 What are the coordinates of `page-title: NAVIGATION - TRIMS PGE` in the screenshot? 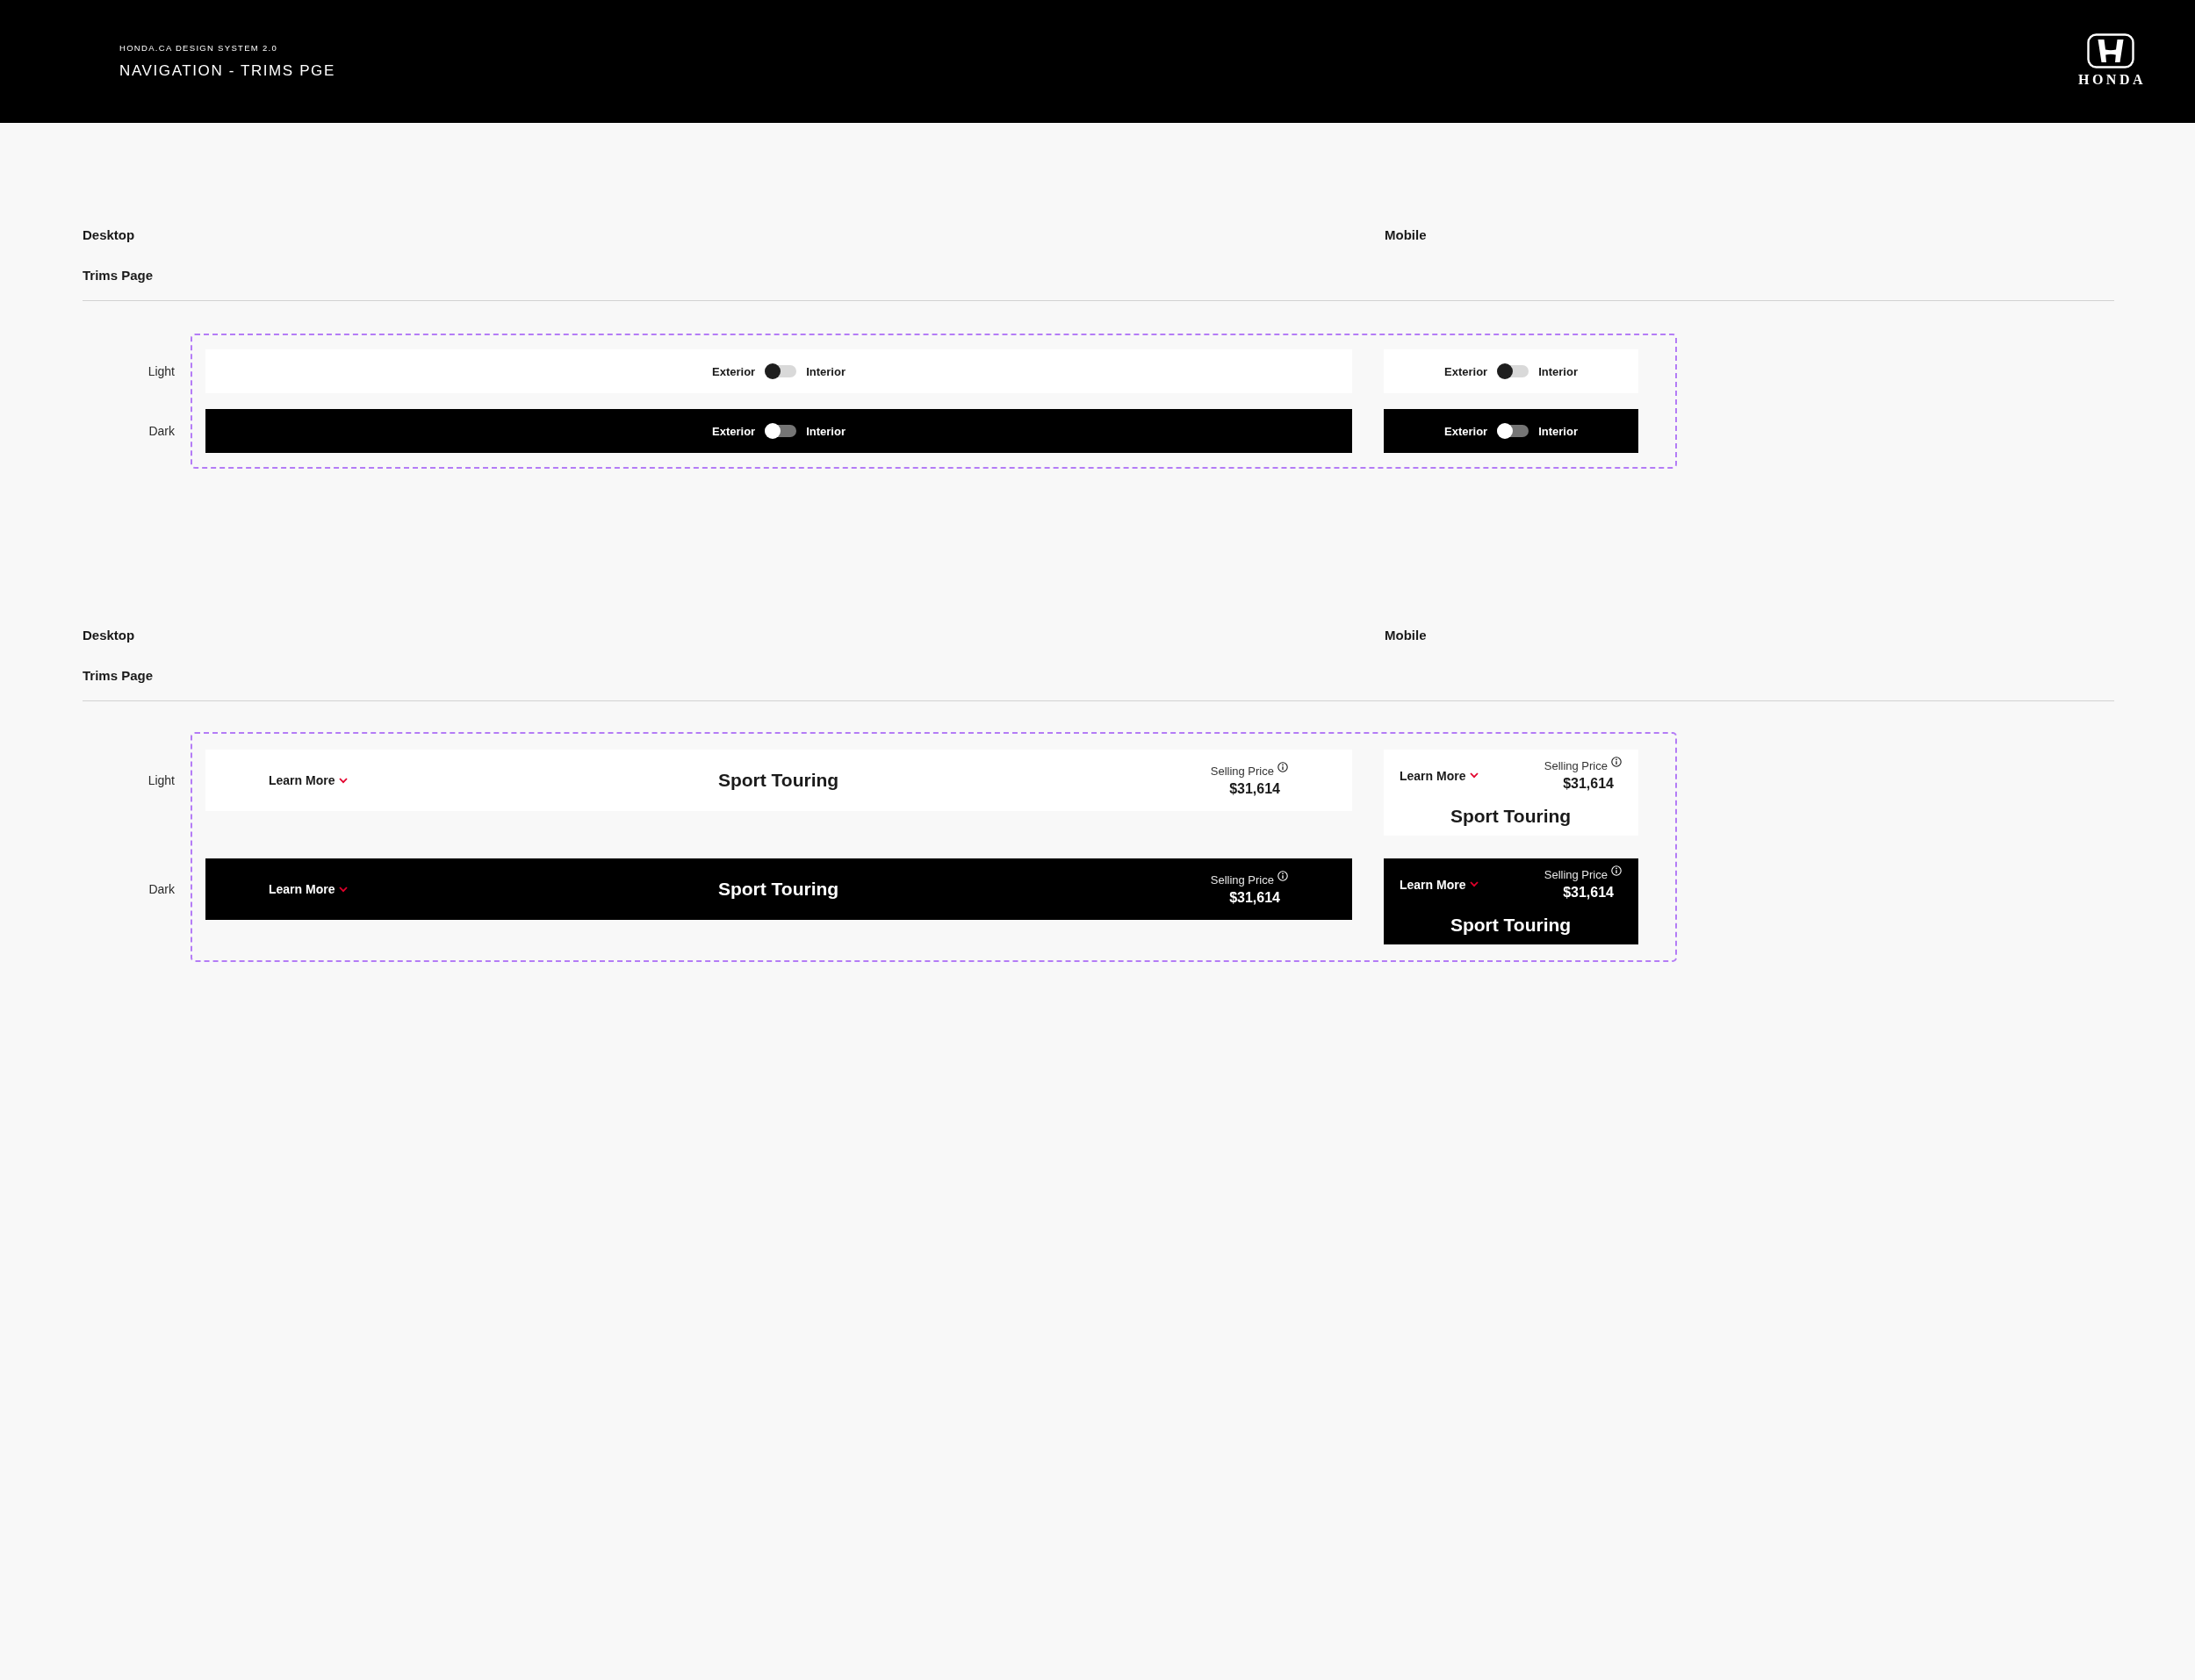 It's located at (227, 71).